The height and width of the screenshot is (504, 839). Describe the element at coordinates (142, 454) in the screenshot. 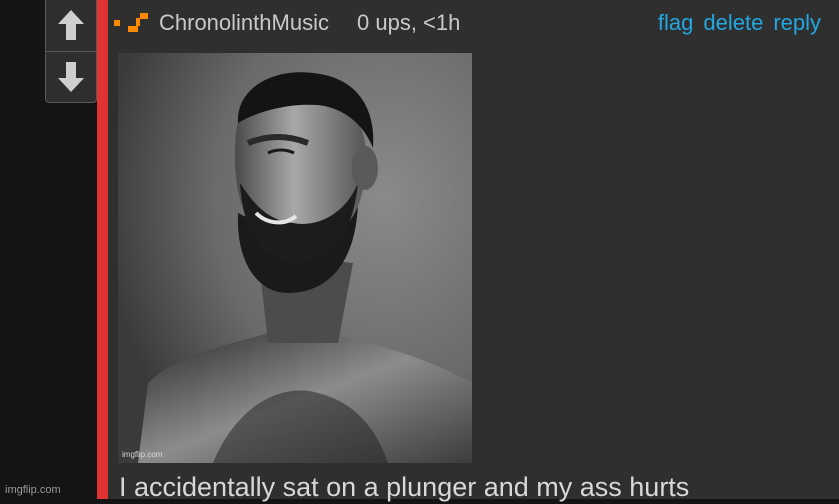

I see `image-watermark: imgflip.com` at that location.